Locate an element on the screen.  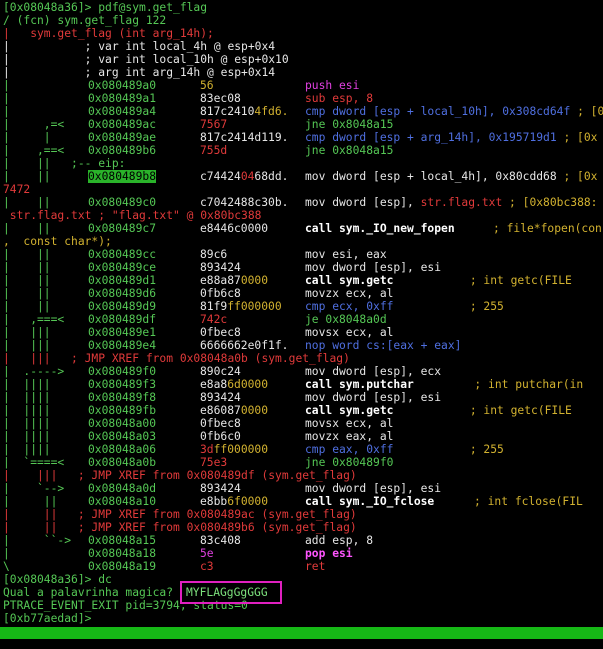
address: 0x080489df is located at coordinates (122, 319).